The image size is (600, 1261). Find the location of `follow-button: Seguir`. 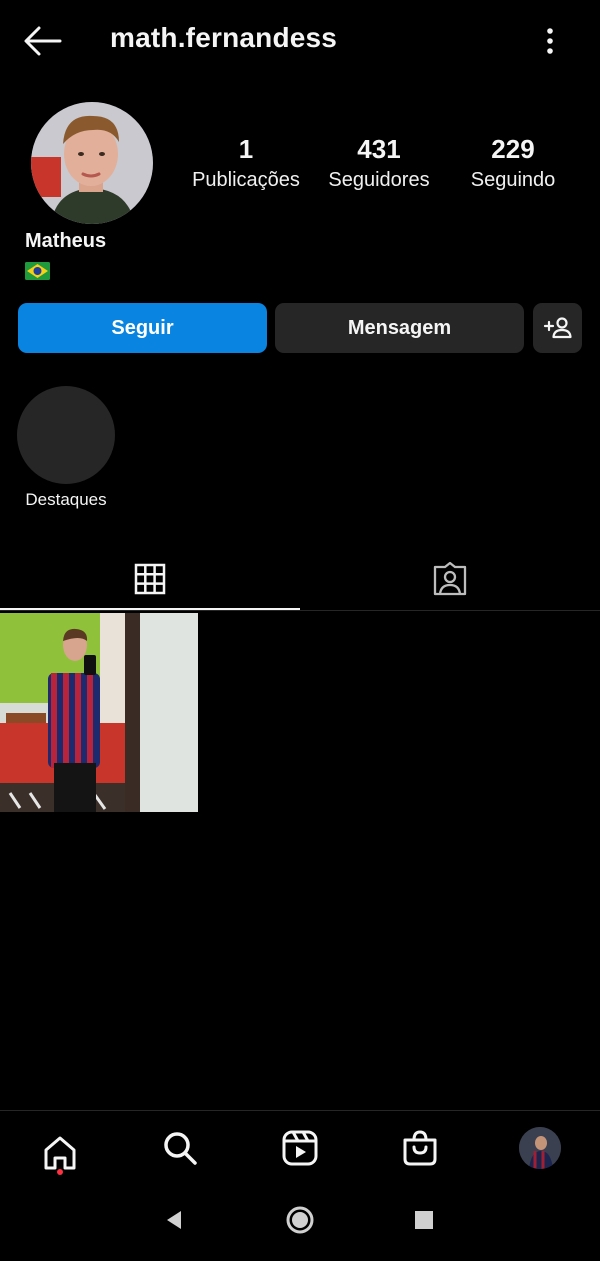

follow-button: Seguir is located at coordinates (142, 328).